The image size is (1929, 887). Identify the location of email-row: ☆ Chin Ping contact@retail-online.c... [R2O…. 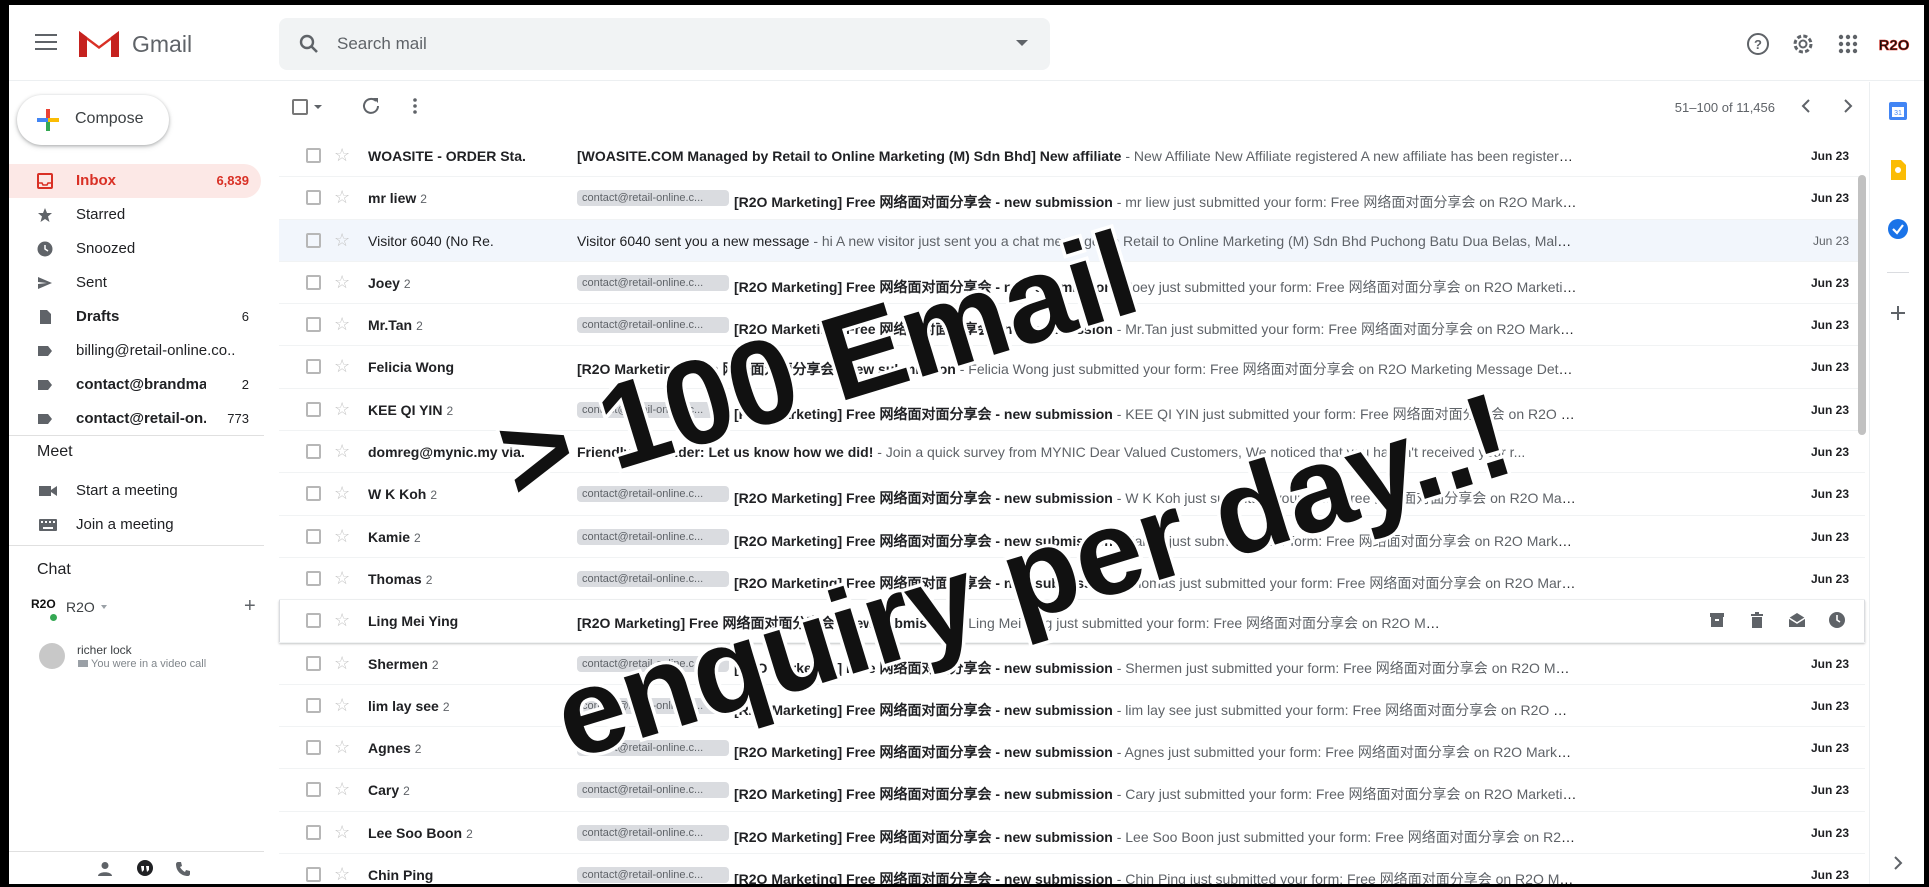
(1072, 869).